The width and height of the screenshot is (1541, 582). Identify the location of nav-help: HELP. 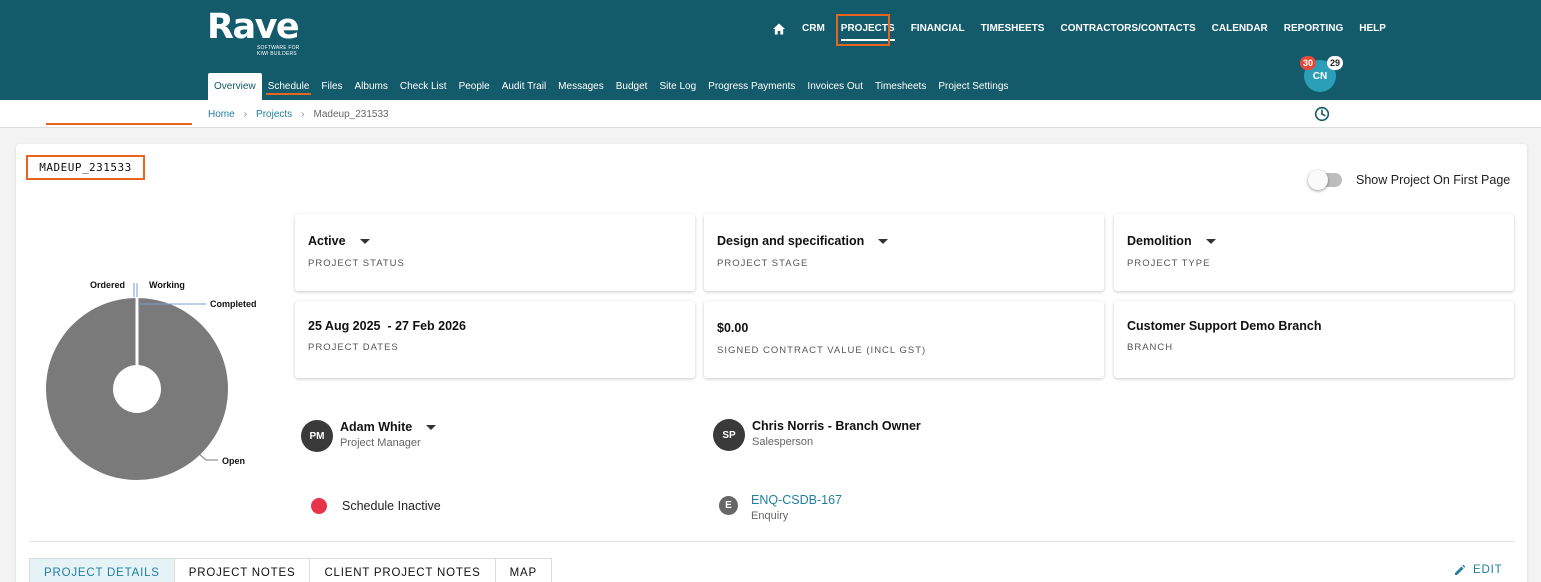
(1372, 29).